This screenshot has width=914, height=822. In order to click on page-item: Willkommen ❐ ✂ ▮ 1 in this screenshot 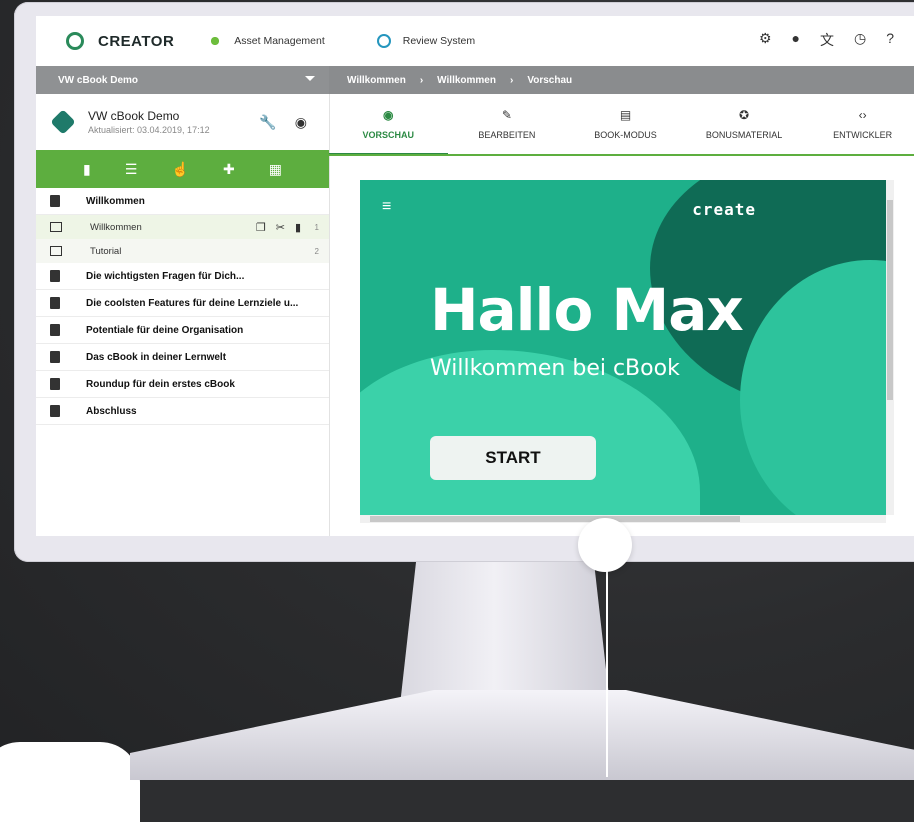, I will do `click(182, 227)`.